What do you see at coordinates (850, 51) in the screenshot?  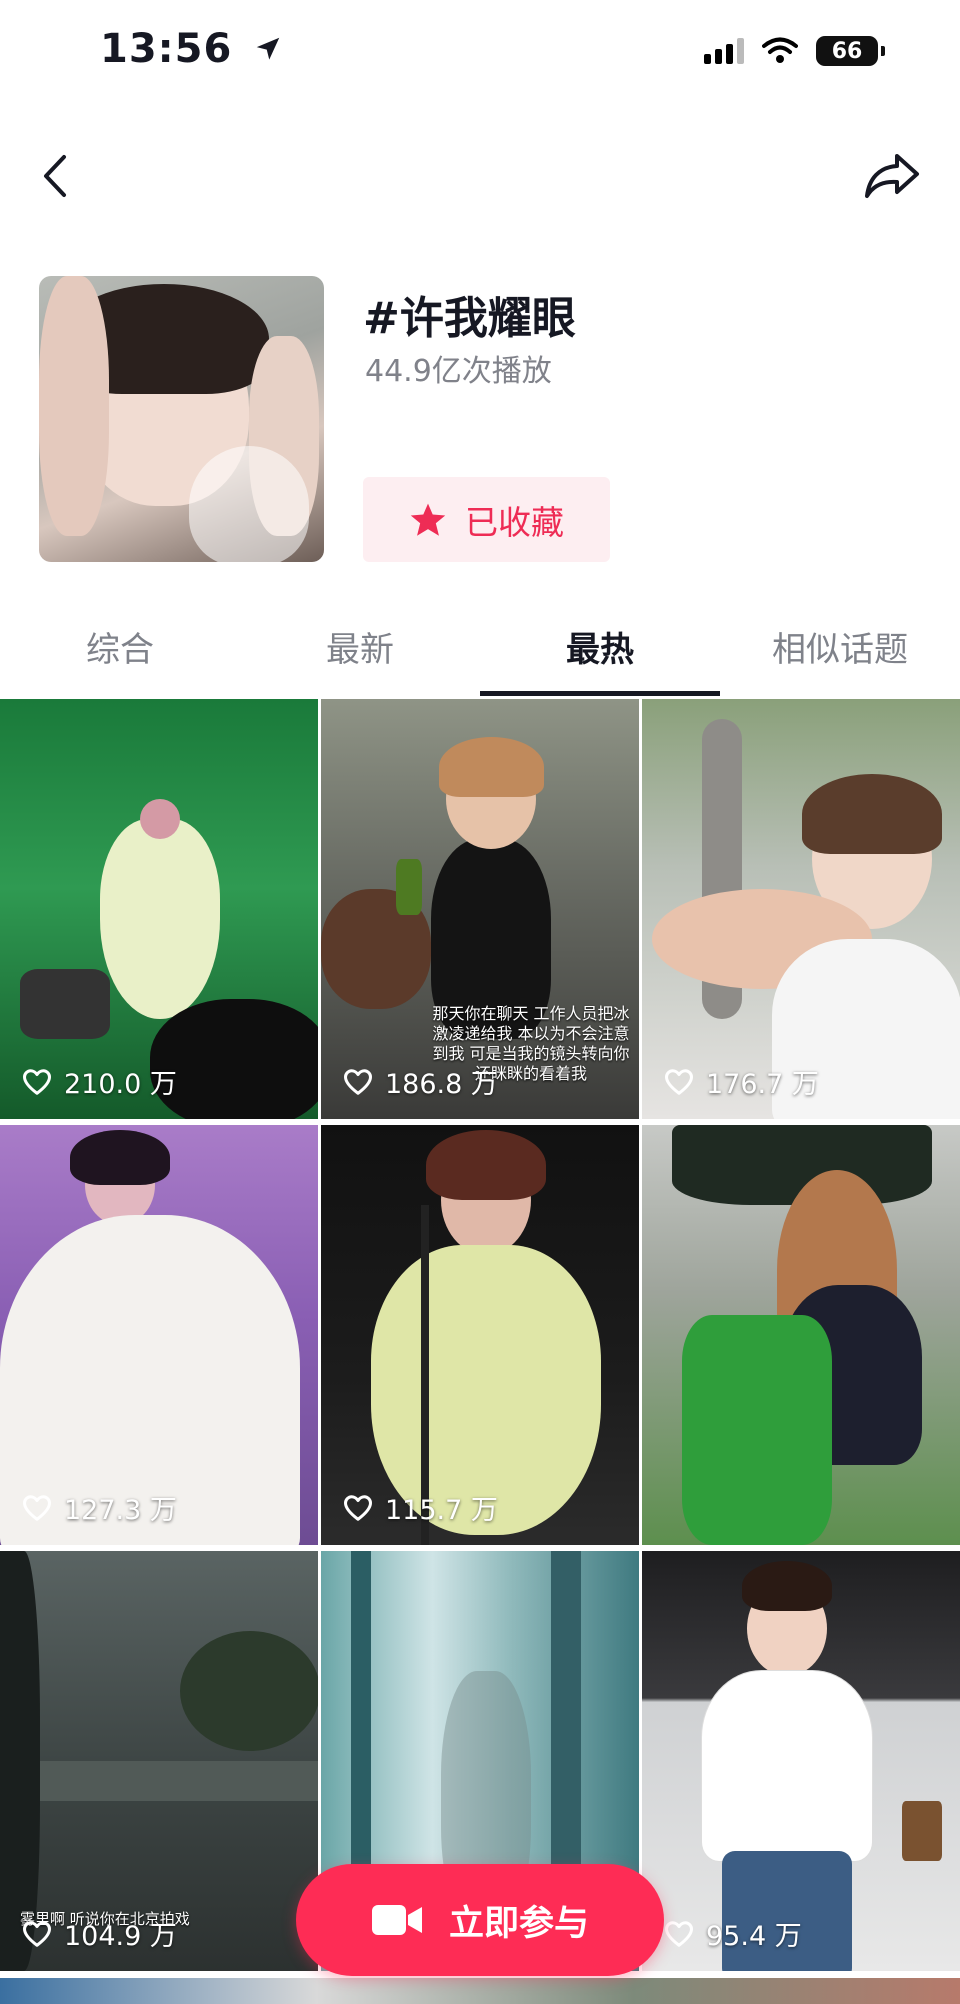 I see `battery-indicator: 66` at bounding box center [850, 51].